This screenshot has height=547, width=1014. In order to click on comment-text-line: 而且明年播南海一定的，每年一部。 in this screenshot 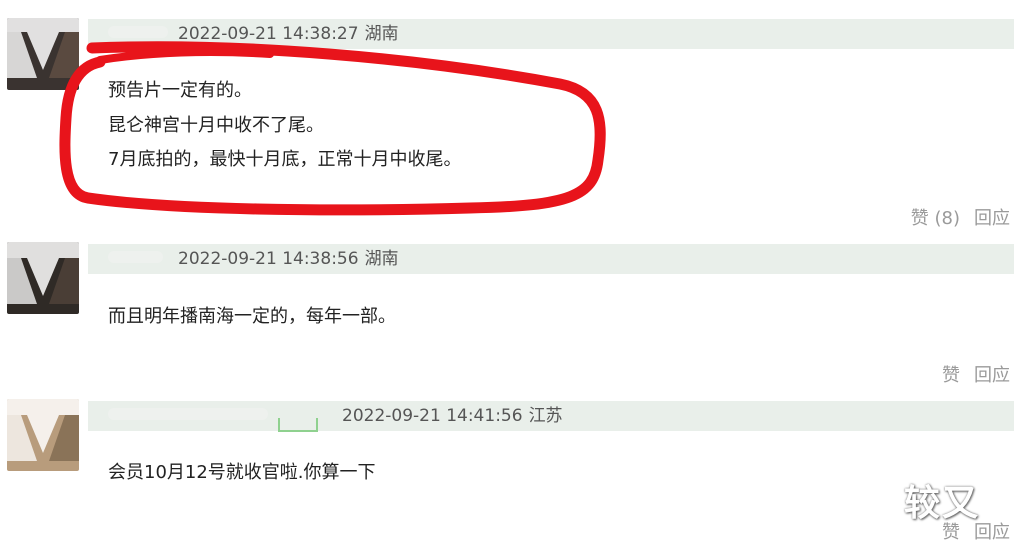, I will do `click(252, 316)`.